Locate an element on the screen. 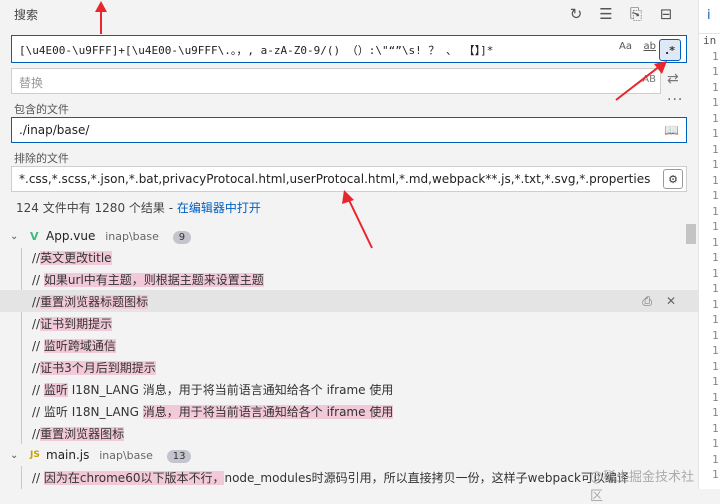  annotation-arrow-up is located at coordinates (101, 17).